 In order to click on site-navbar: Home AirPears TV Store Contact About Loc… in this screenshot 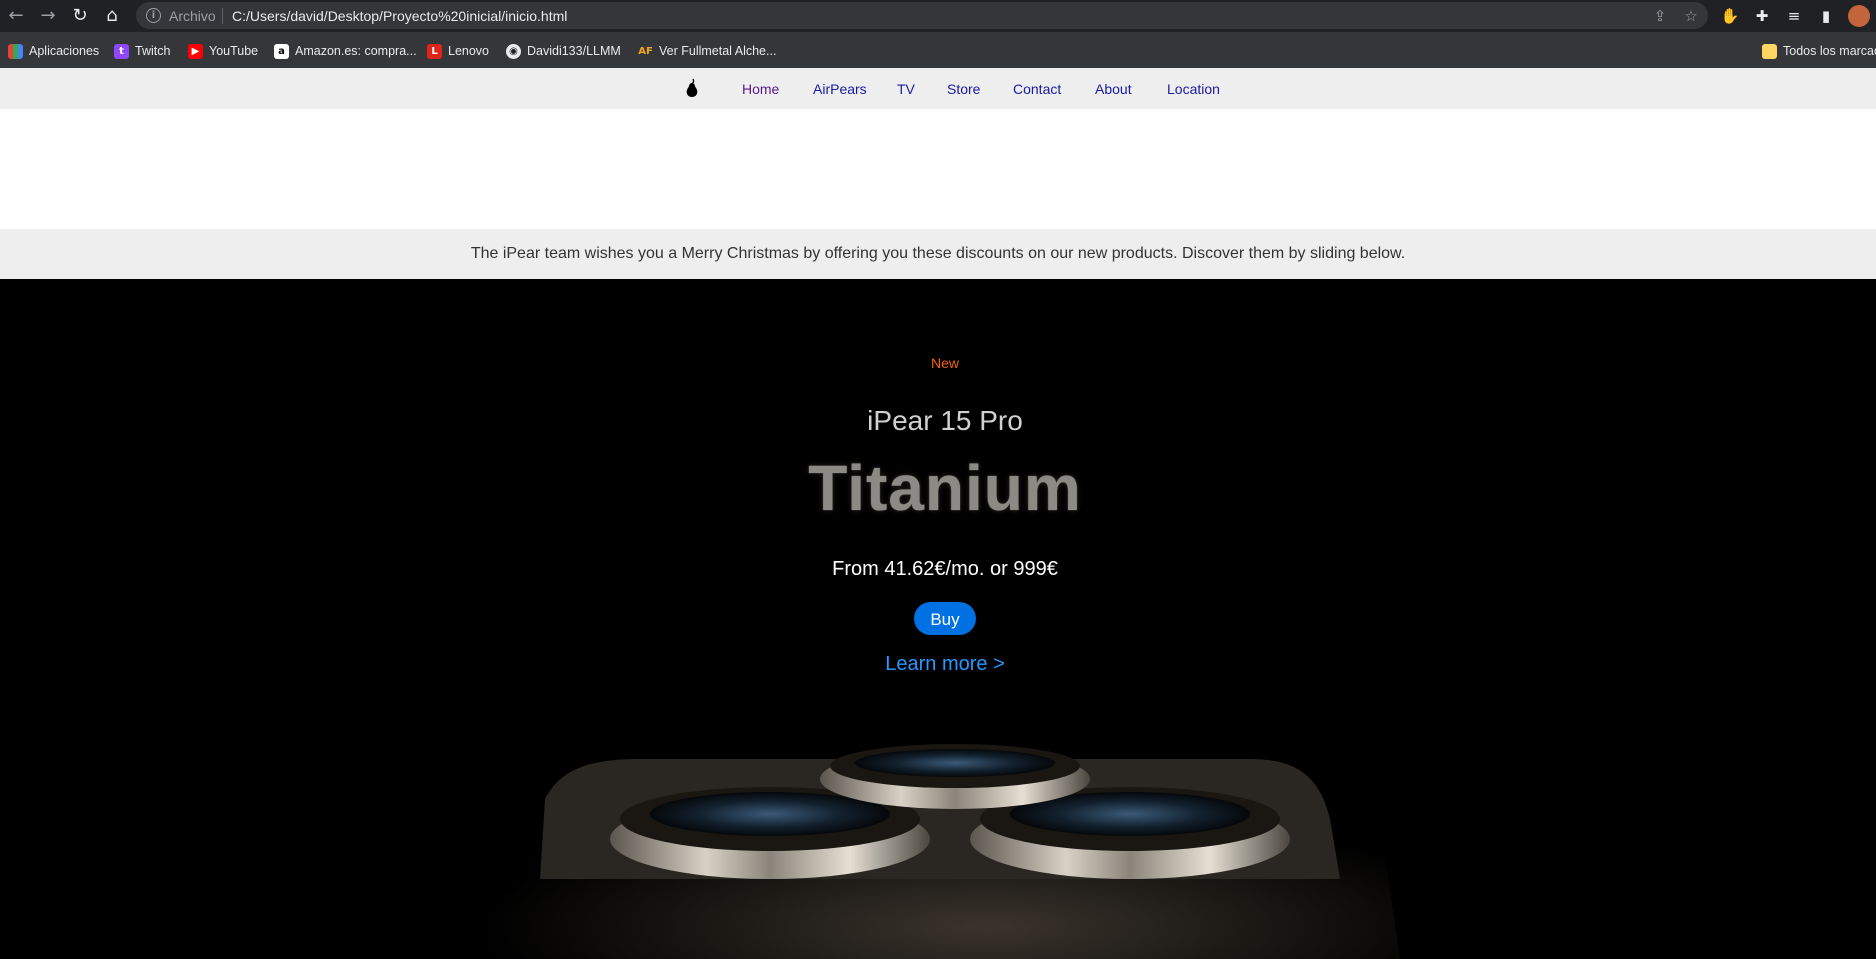, I will do `click(938, 88)`.